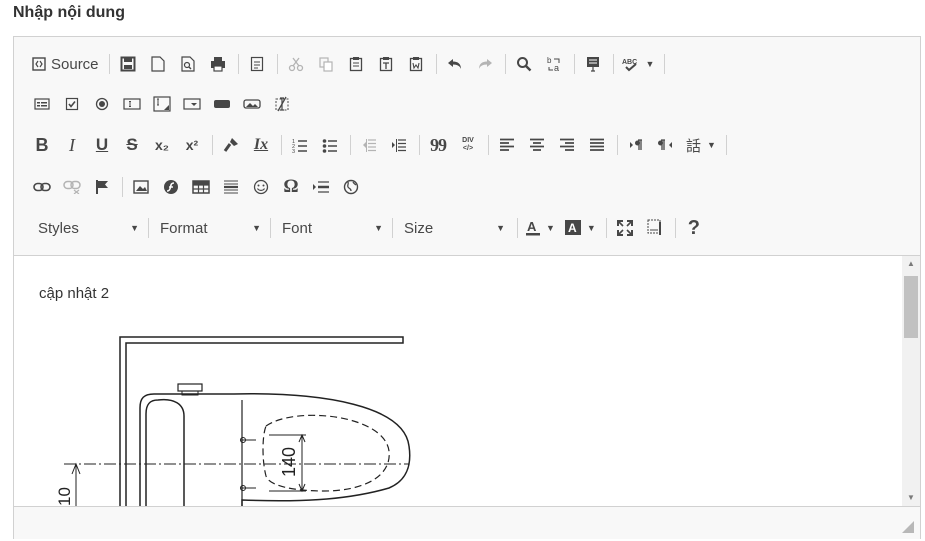  What do you see at coordinates (625, 228) in the screenshot?
I see `maximize-button` at bounding box center [625, 228].